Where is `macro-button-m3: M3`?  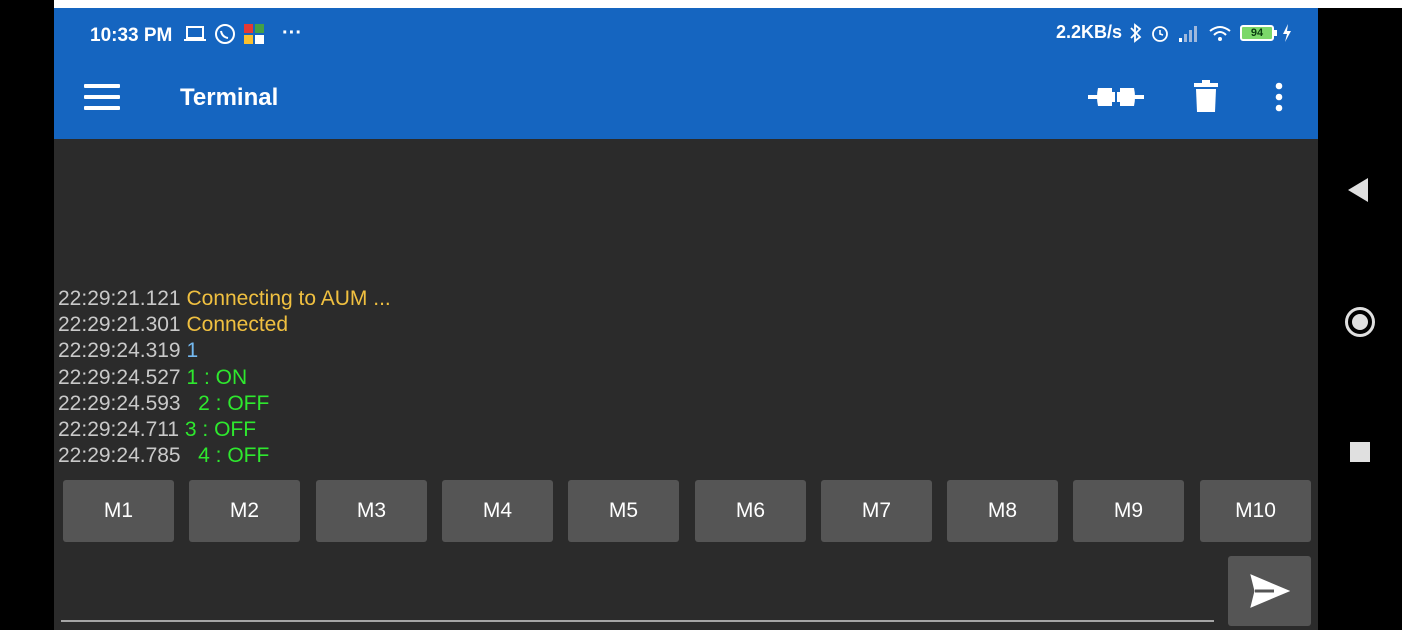
macro-button-m3: M3 is located at coordinates (371, 511).